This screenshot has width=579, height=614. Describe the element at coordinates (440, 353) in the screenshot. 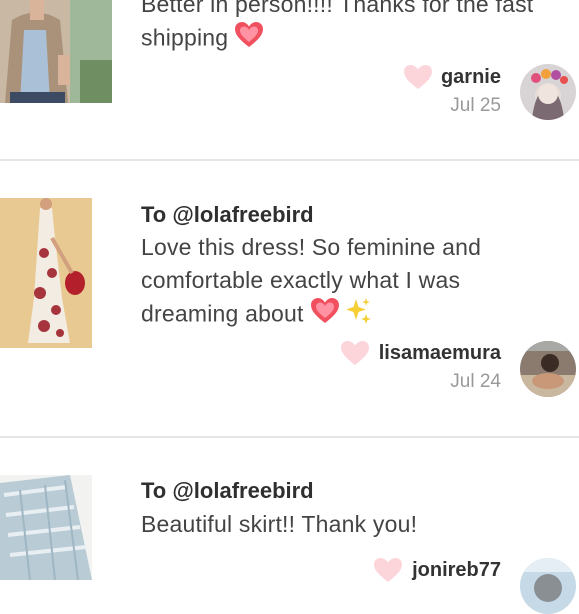

I see `reviewer-name: lisamaemura` at that location.